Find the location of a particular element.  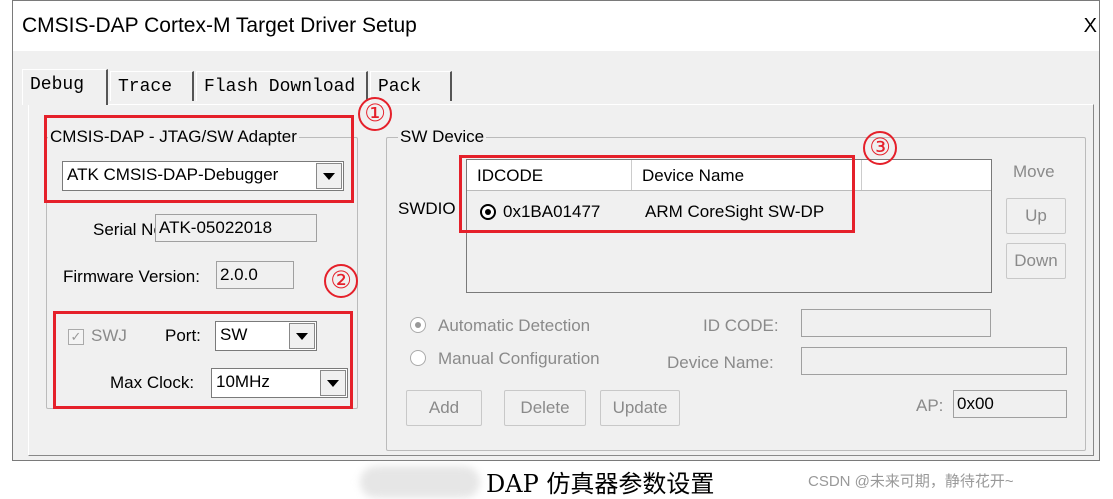

title-bar: CMSIS-DAP Cortex-M Target Driver Setup X is located at coordinates (556, 26).